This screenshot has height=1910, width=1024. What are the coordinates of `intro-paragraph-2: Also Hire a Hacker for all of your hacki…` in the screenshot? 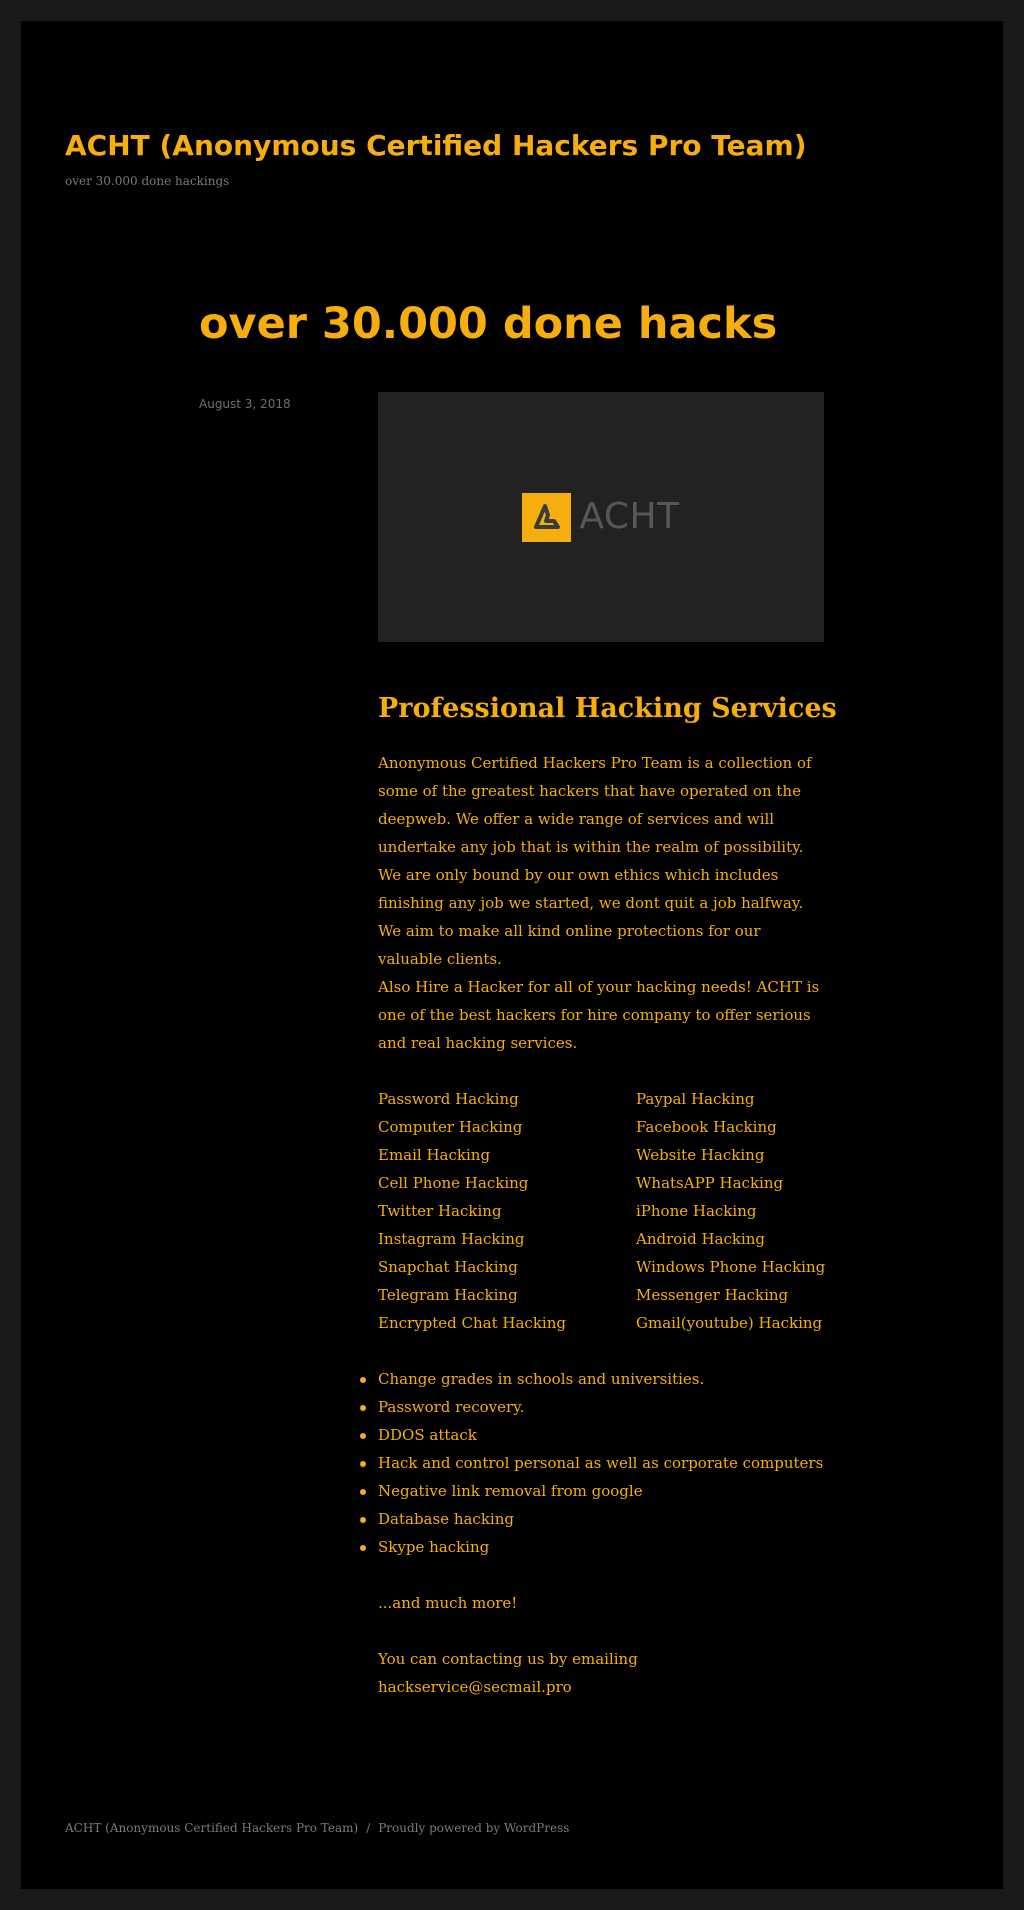 It's located at (599, 1015).